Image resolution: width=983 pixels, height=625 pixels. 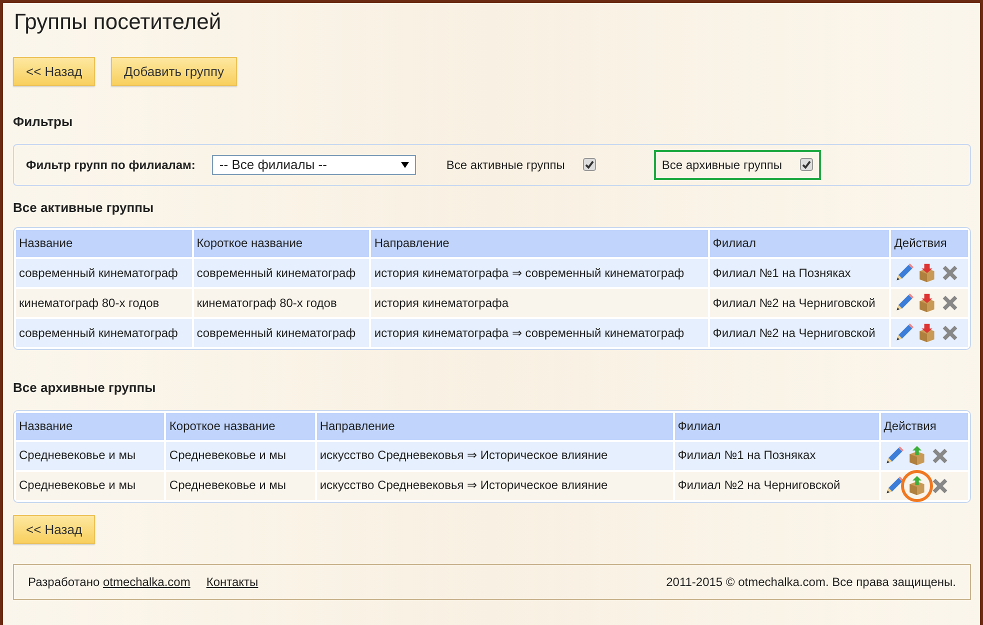 I want to click on checkbox-label: Все архивные группы, so click(x=722, y=165).